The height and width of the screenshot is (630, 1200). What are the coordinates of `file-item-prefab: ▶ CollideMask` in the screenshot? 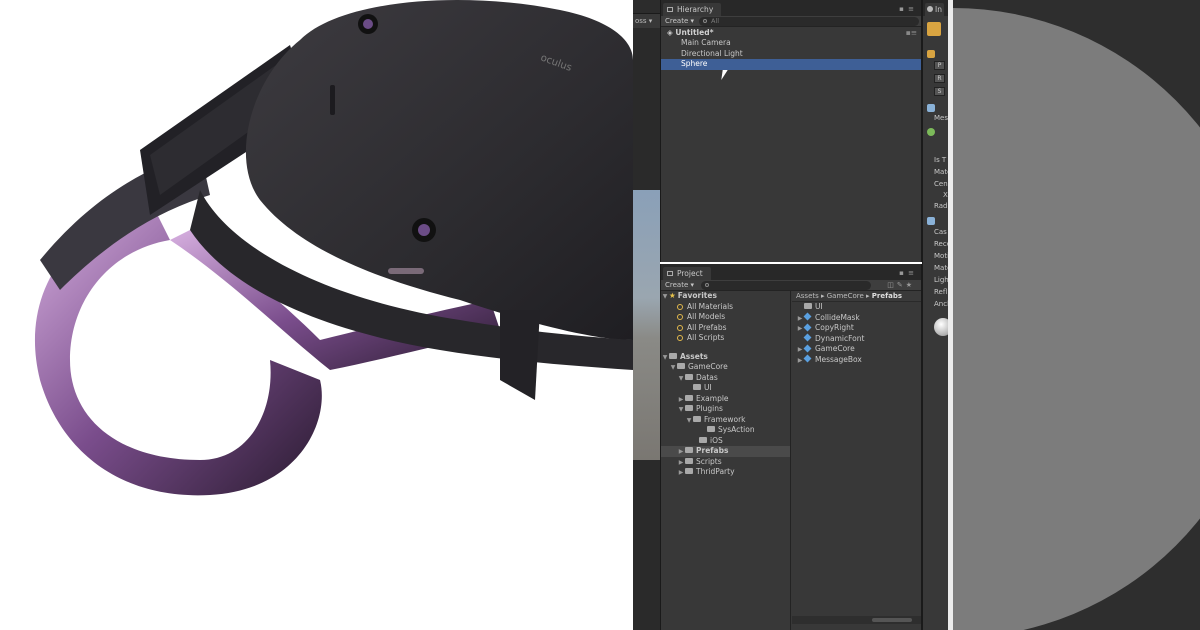 It's located at (856, 318).